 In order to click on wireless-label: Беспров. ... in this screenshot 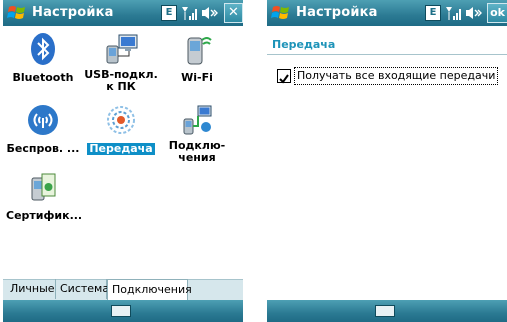, I will do `click(43, 148)`.